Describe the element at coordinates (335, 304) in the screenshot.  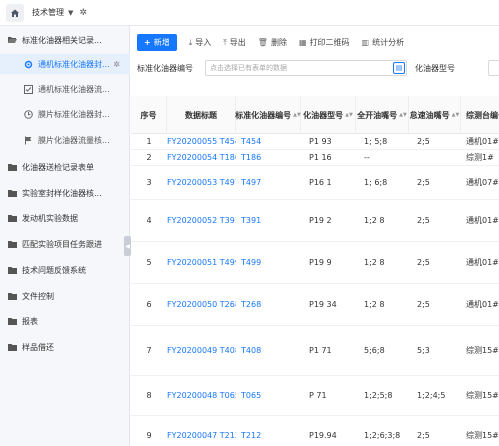
I see `cell-model: P19 34` at that location.